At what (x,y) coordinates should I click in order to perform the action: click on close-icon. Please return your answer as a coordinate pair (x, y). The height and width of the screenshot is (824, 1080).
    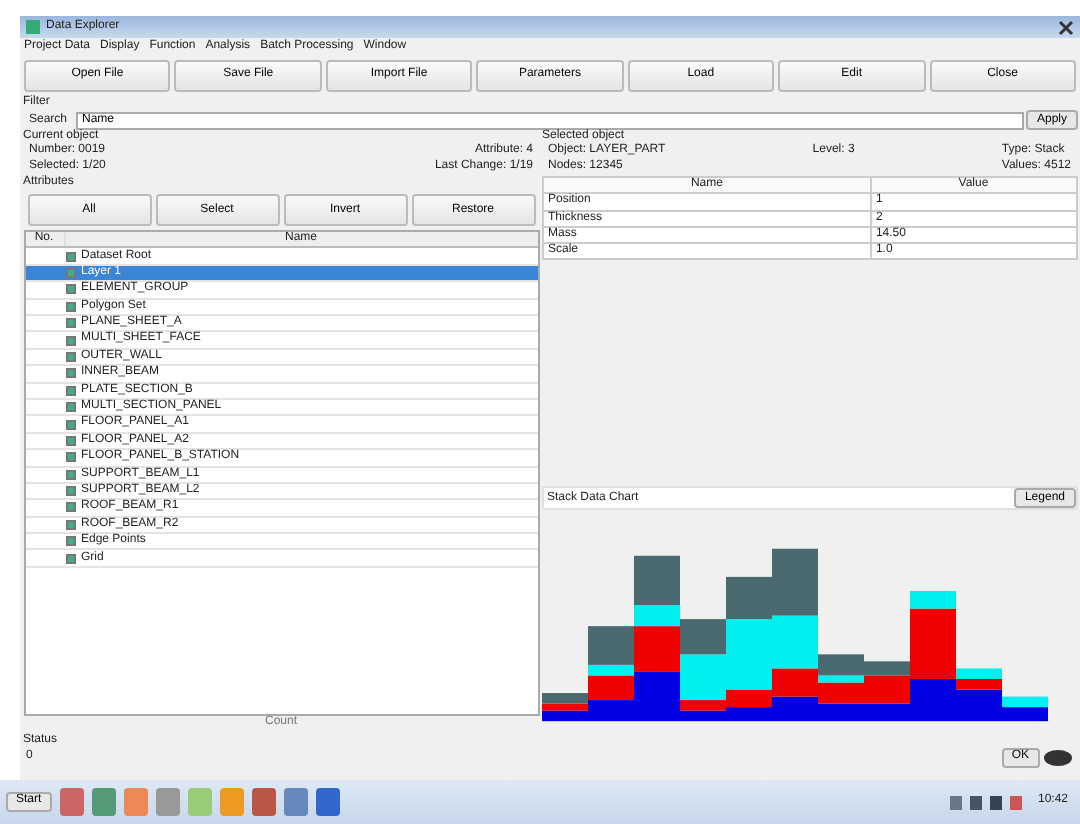
    Looking at the image, I should click on (1066, 27).